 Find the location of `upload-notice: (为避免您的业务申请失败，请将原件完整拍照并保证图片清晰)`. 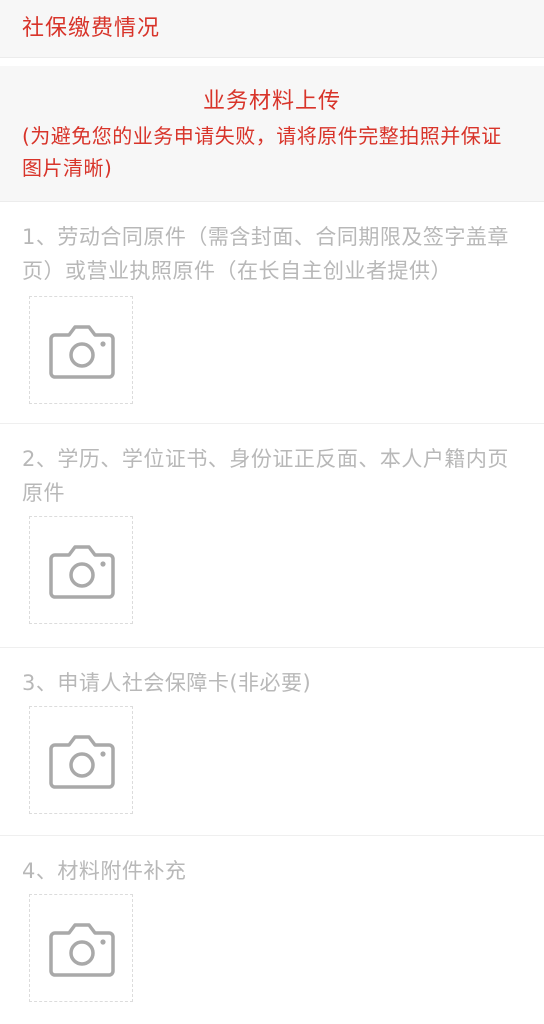

upload-notice: (为避免您的业务申请失败，请将原件完整拍照并保证图片清晰) is located at coordinates (262, 152).